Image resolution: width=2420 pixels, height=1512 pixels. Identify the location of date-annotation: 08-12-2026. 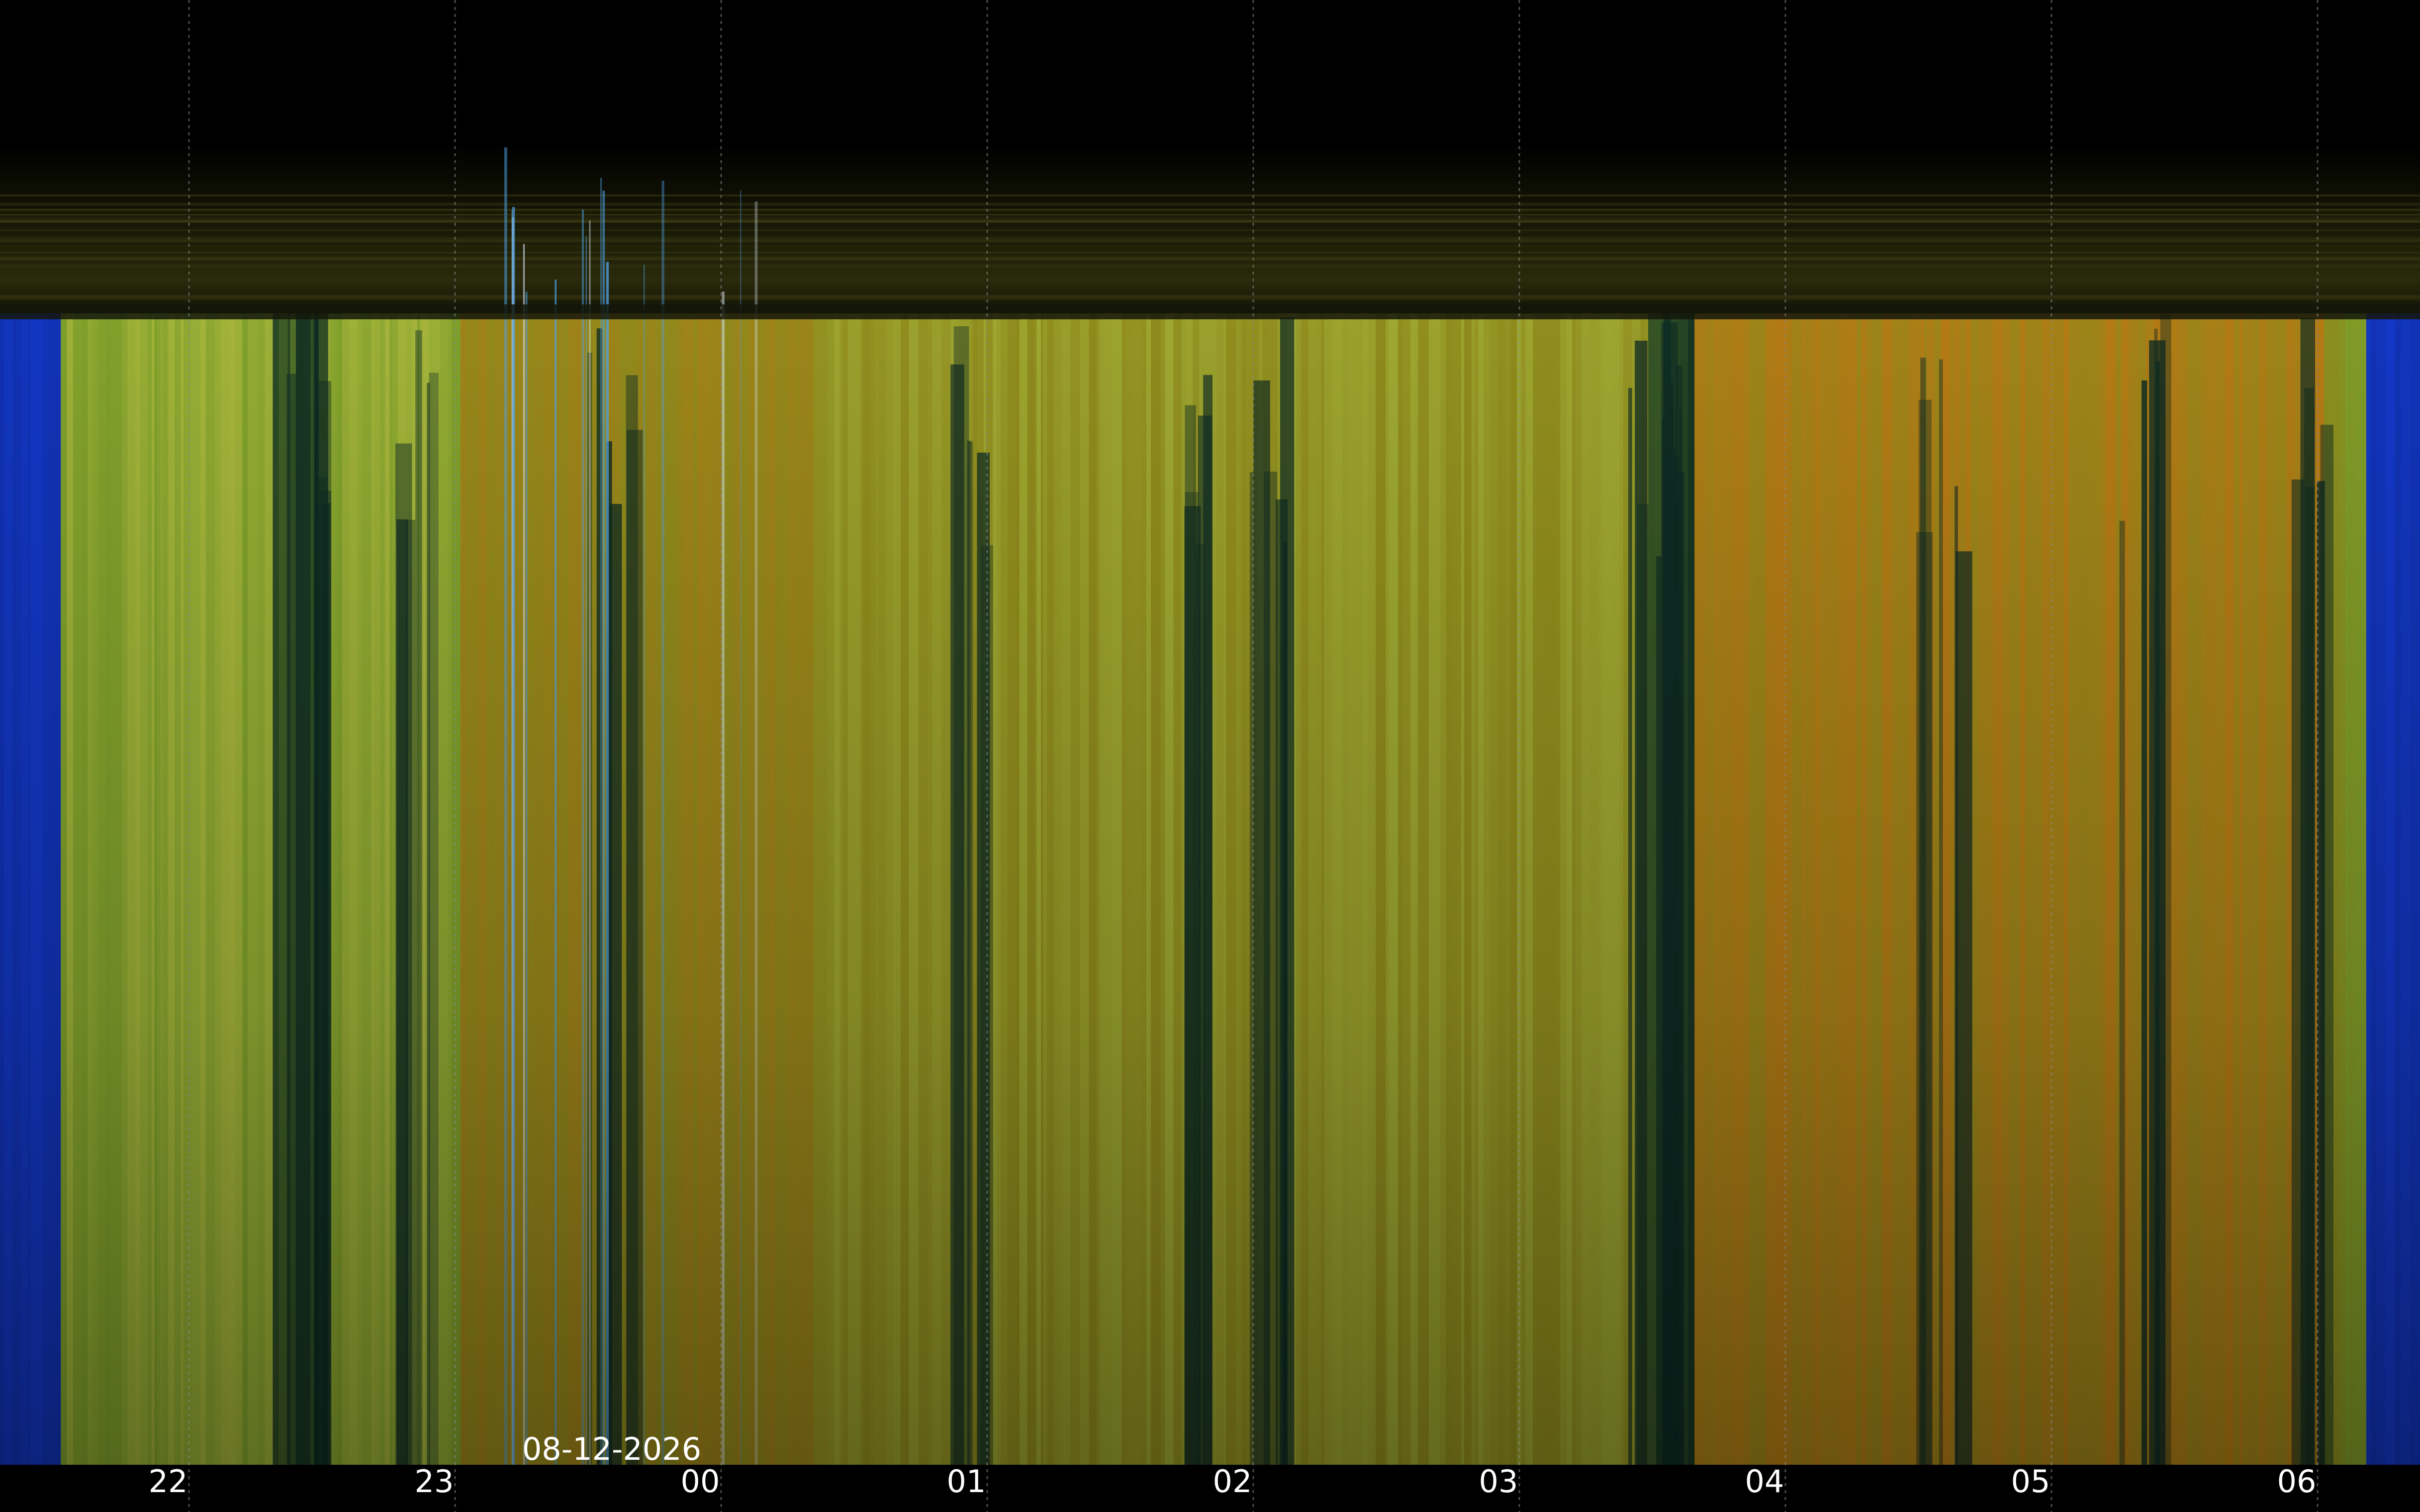
(611, 1449).